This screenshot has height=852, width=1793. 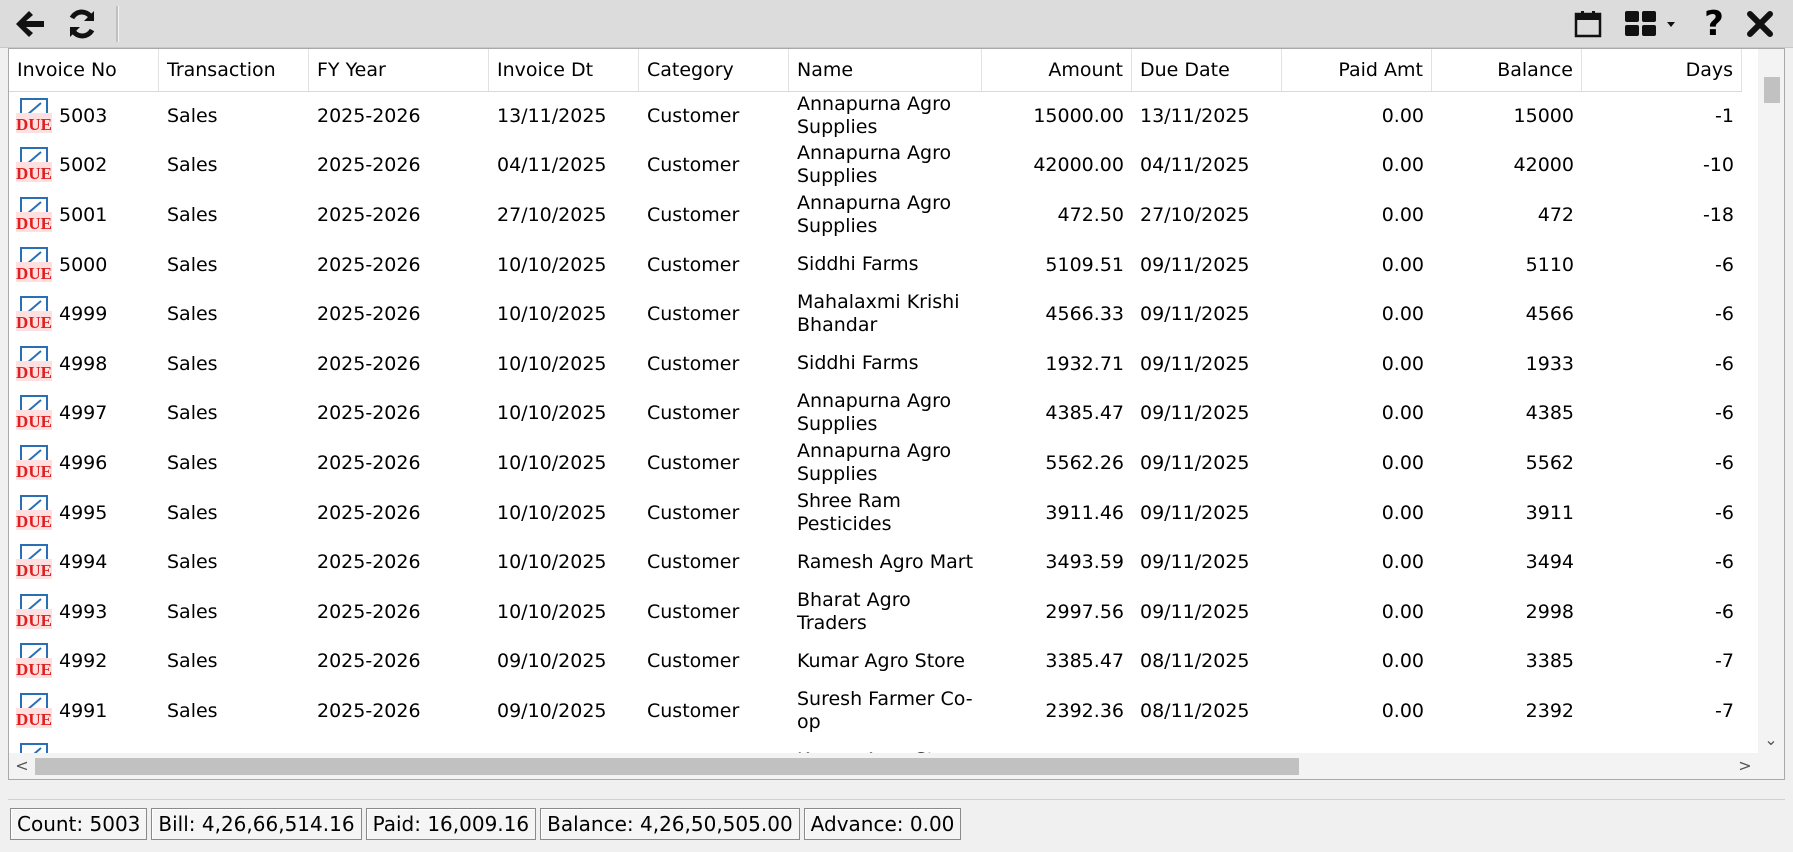 What do you see at coordinates (1207, 70) in the screenshot?
I see `column-header-due-date: Due Date` at bounding box center [1207, 70].